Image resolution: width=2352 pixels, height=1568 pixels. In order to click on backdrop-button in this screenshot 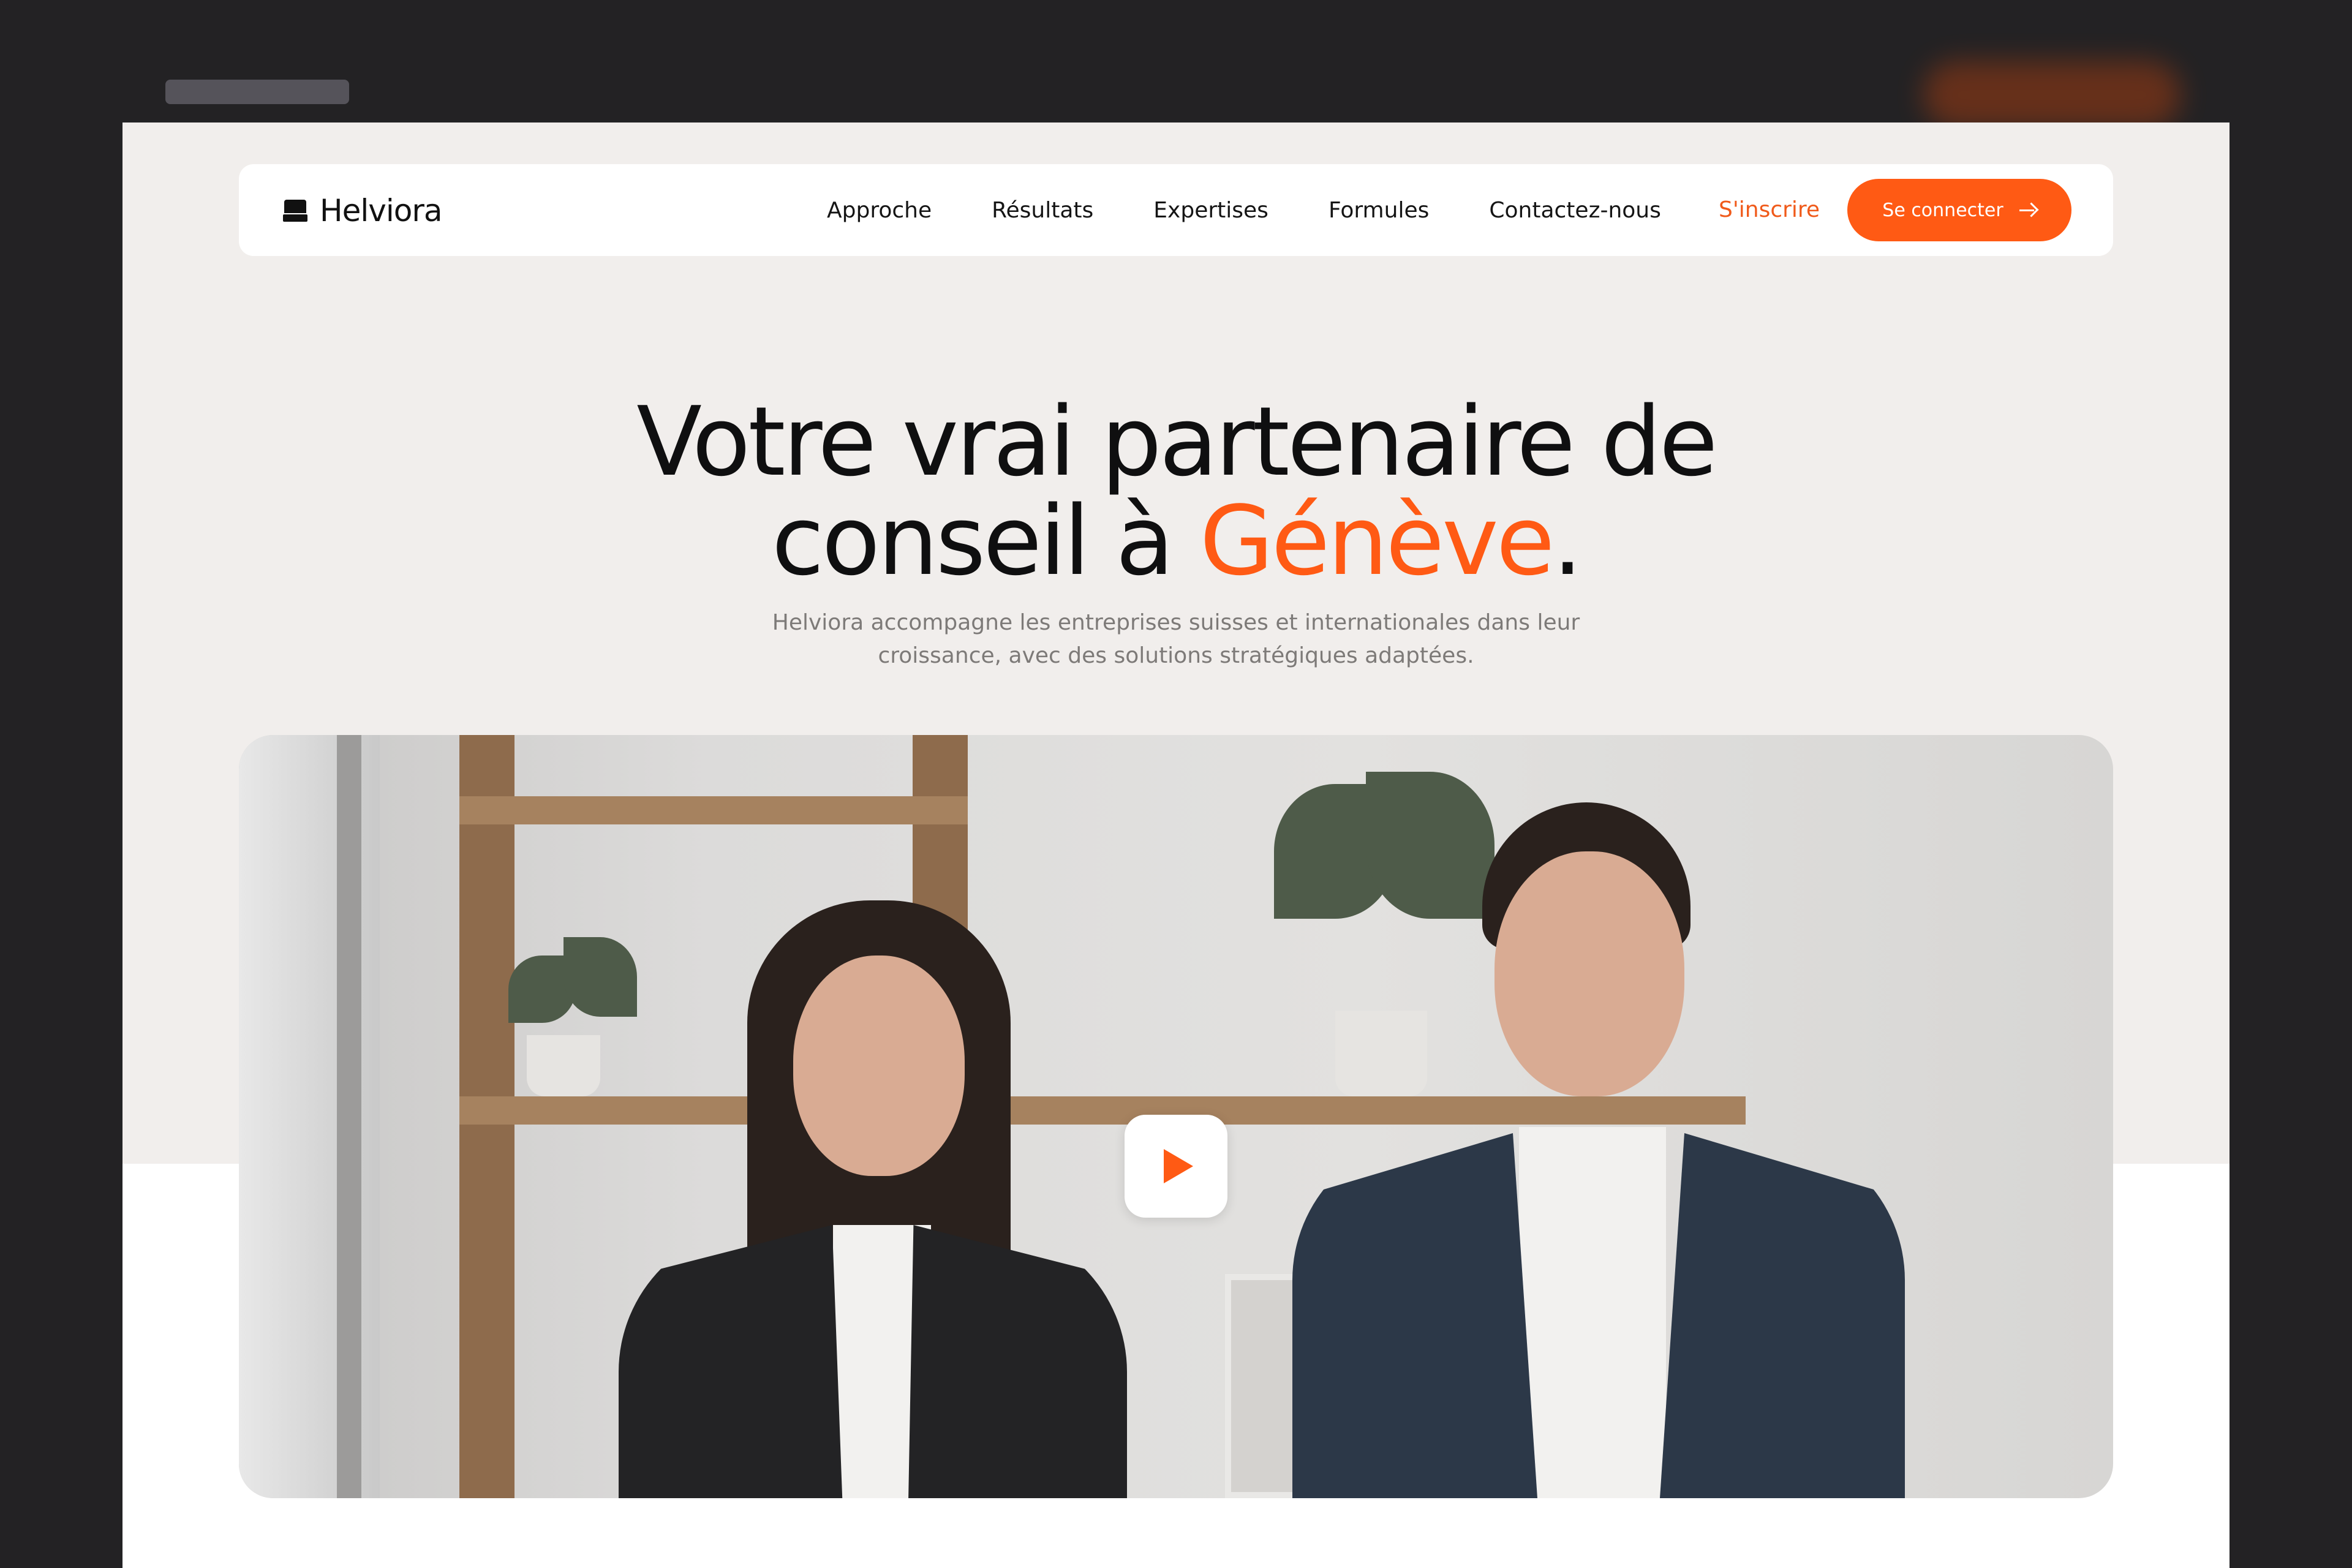, I will do `click(2052, 95)`.